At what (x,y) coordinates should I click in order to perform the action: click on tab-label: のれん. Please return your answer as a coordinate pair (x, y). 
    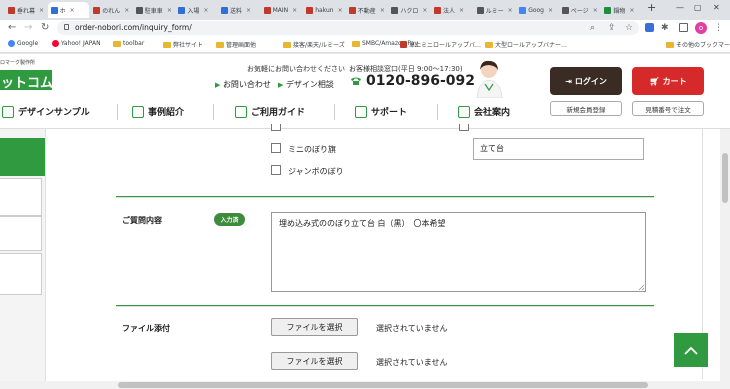
    Looking at the image, I should click on (111, 11).